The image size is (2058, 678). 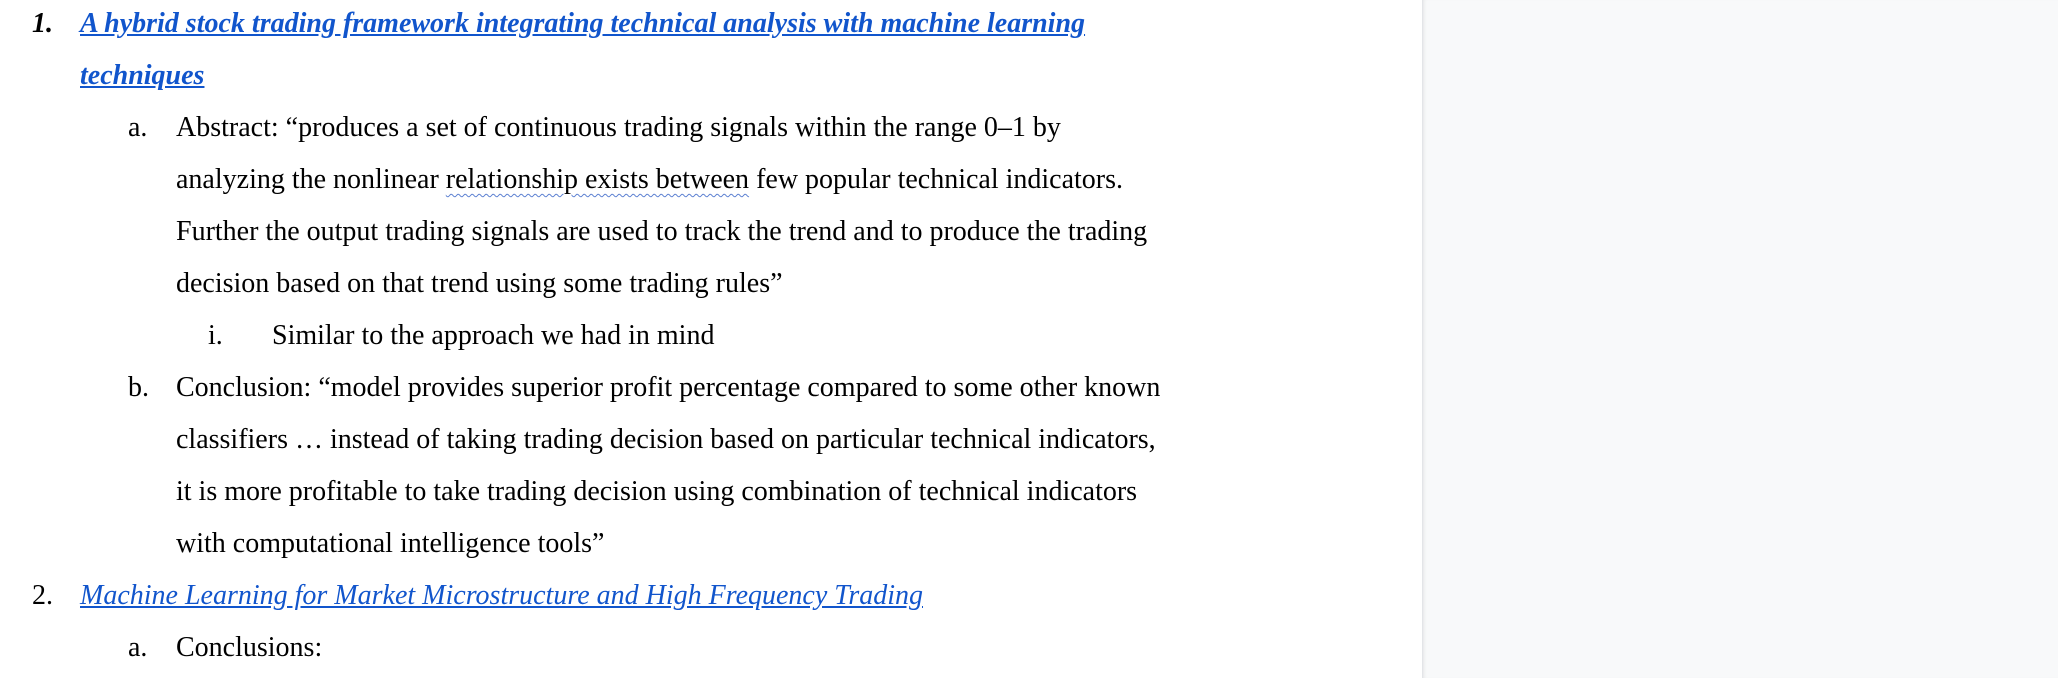 I want to click on list-marker-1b: b., so click(x=138, y=387).